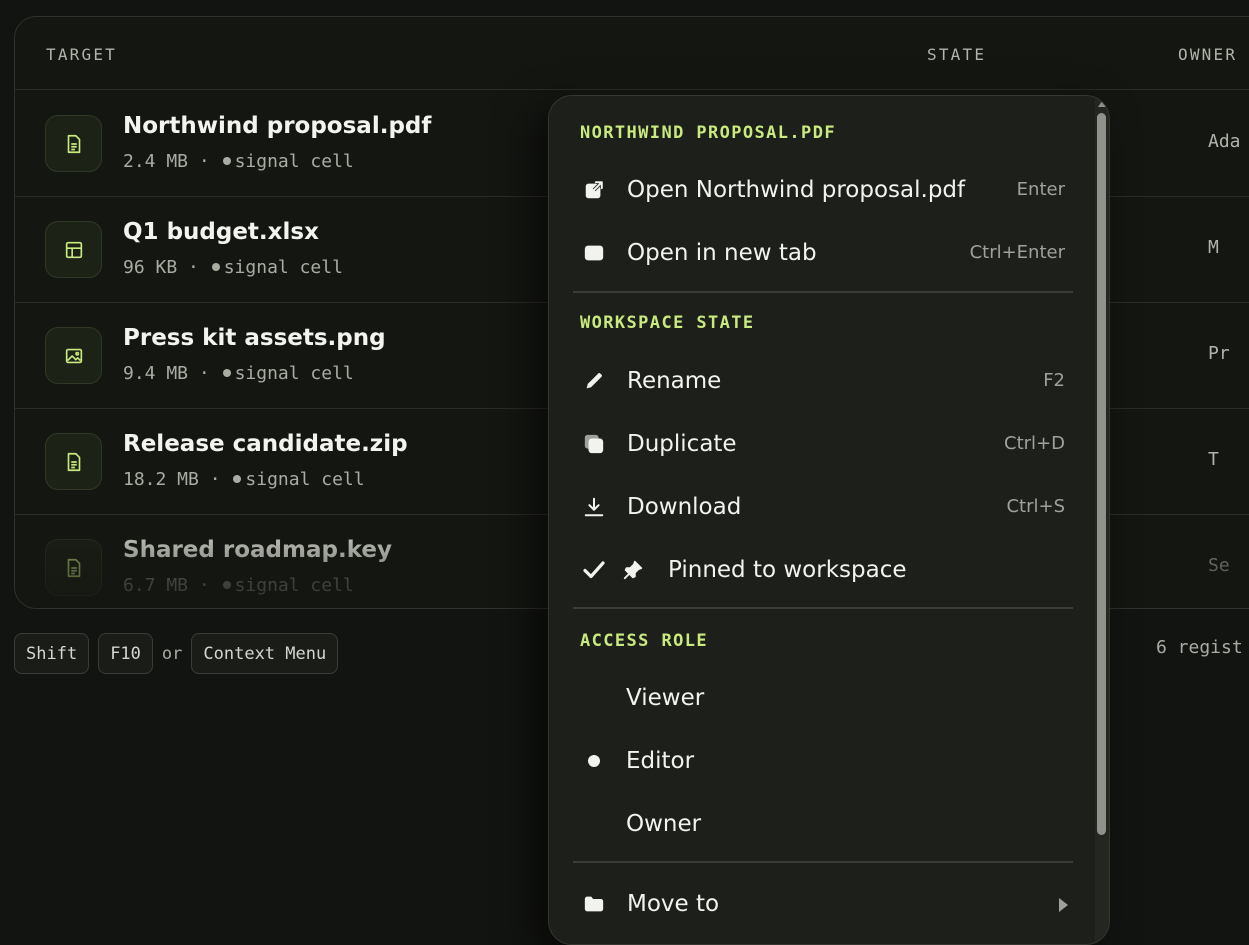 Image resolution: width=1249 pixels, height=945 pixels. What do you see at coordinates (1199, 647) in the screenshot?
I see `registration-count: 6 regist` at bounding box center [1199, 647].